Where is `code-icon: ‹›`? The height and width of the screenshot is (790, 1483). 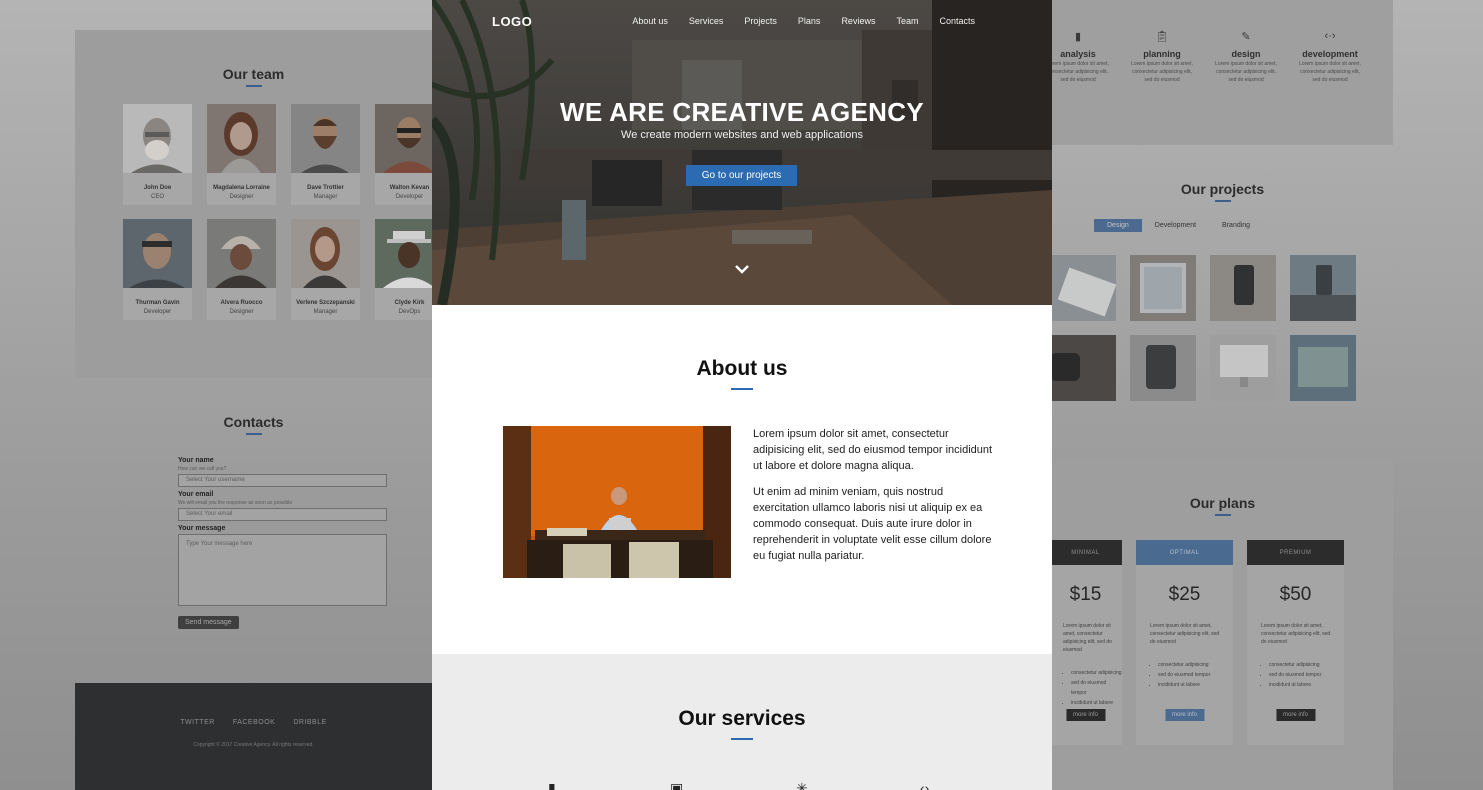
code-icon: ‹› is located at coordinates (925, 785).